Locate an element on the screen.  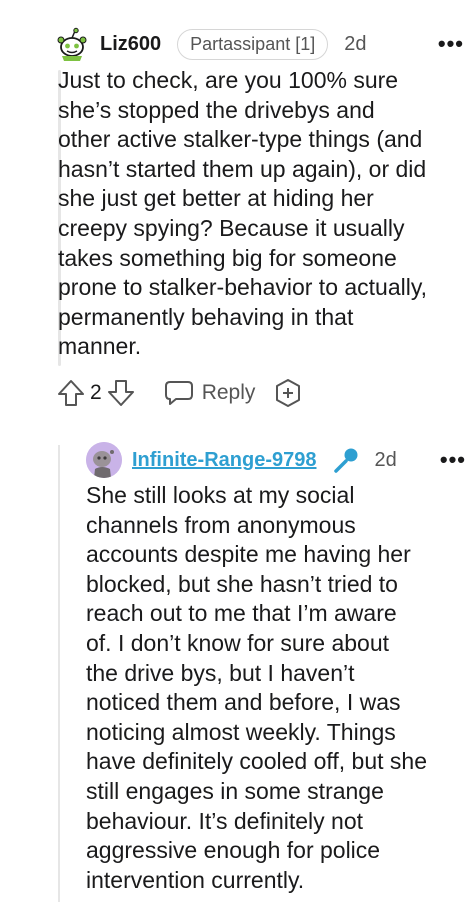
user-flair: Partassipant [1] is located at coordinates (253, 44).